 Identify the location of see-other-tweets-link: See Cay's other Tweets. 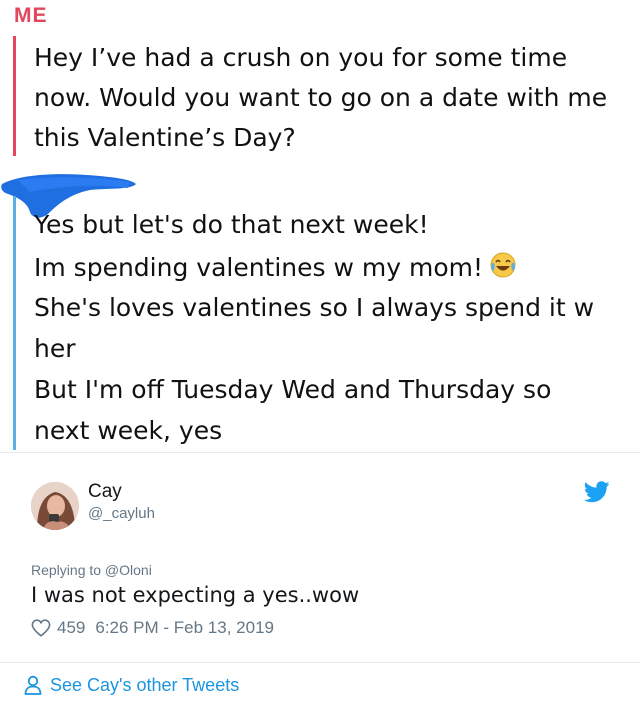
(131, 685).